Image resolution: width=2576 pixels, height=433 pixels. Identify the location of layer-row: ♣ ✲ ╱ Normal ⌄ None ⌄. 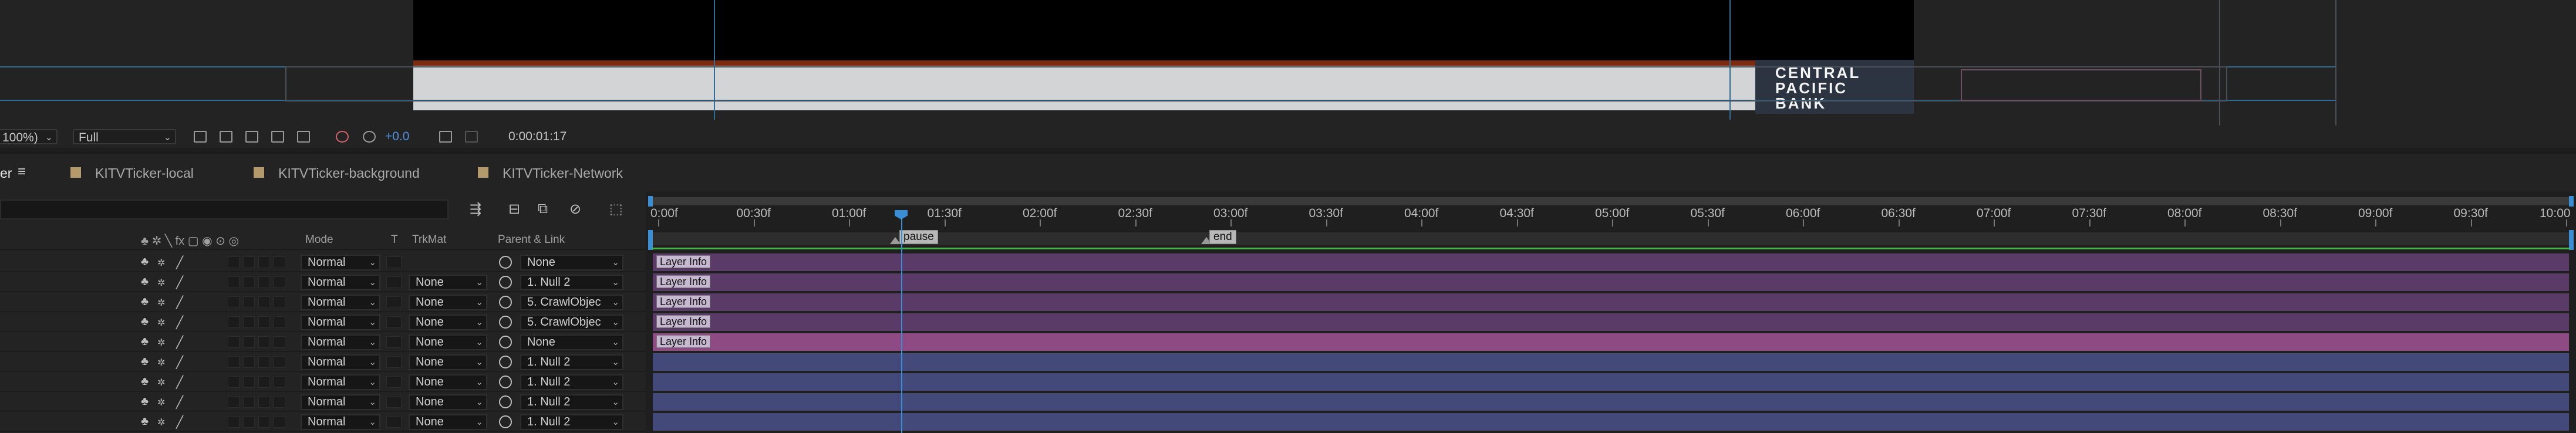
(323, 262).